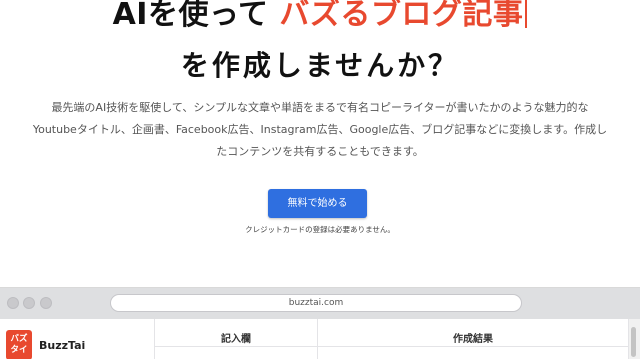  Describe the element at coordinates (29, 303) in the screenshot. I see `window-minimize-dot` at that location.